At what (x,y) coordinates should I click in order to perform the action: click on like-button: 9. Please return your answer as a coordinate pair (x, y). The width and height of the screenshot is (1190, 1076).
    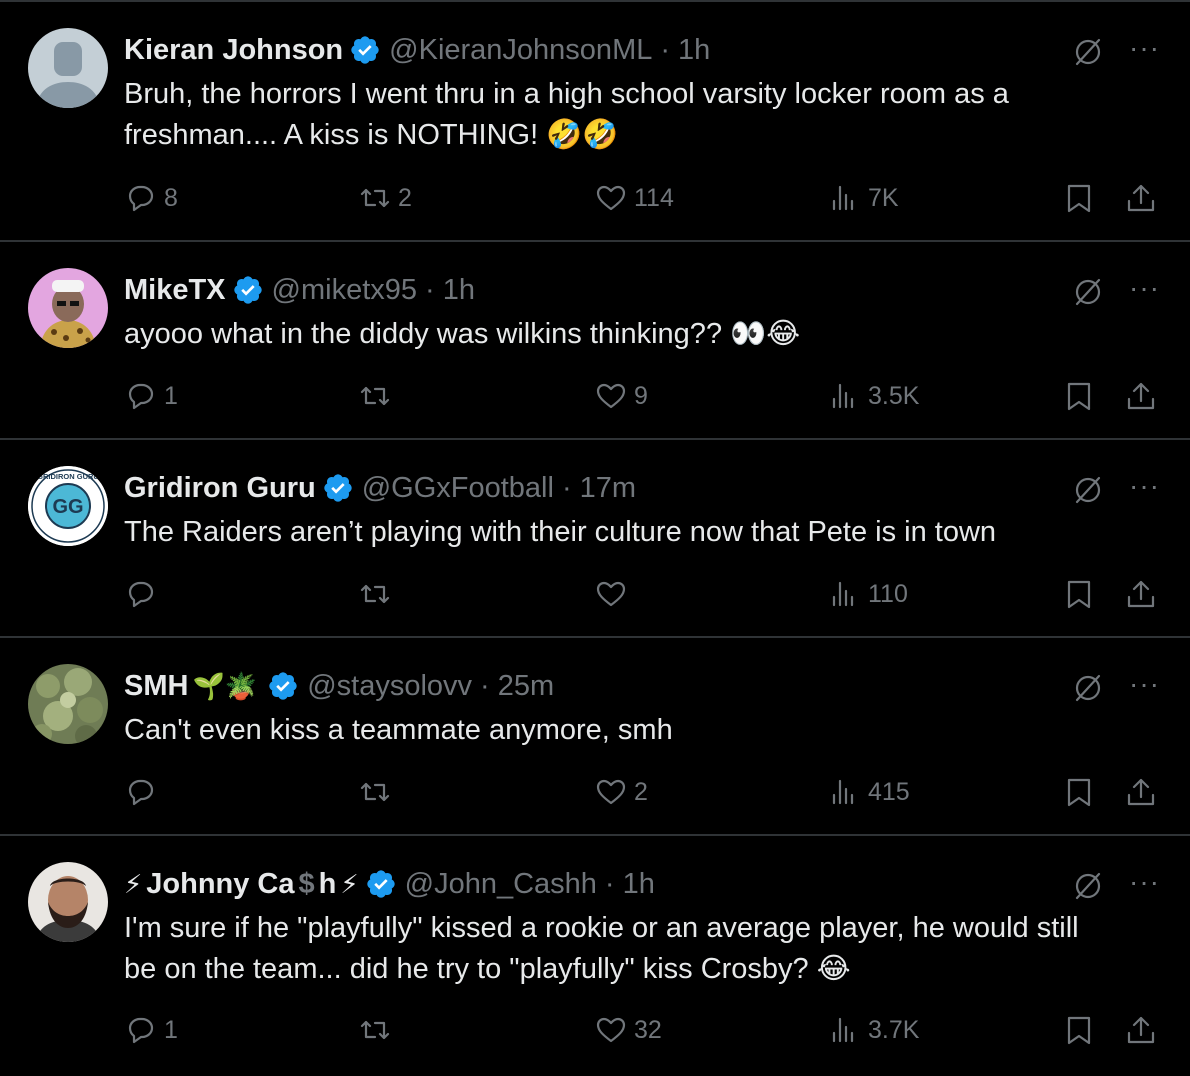
    Looking at the image, I should click on (621, 396).